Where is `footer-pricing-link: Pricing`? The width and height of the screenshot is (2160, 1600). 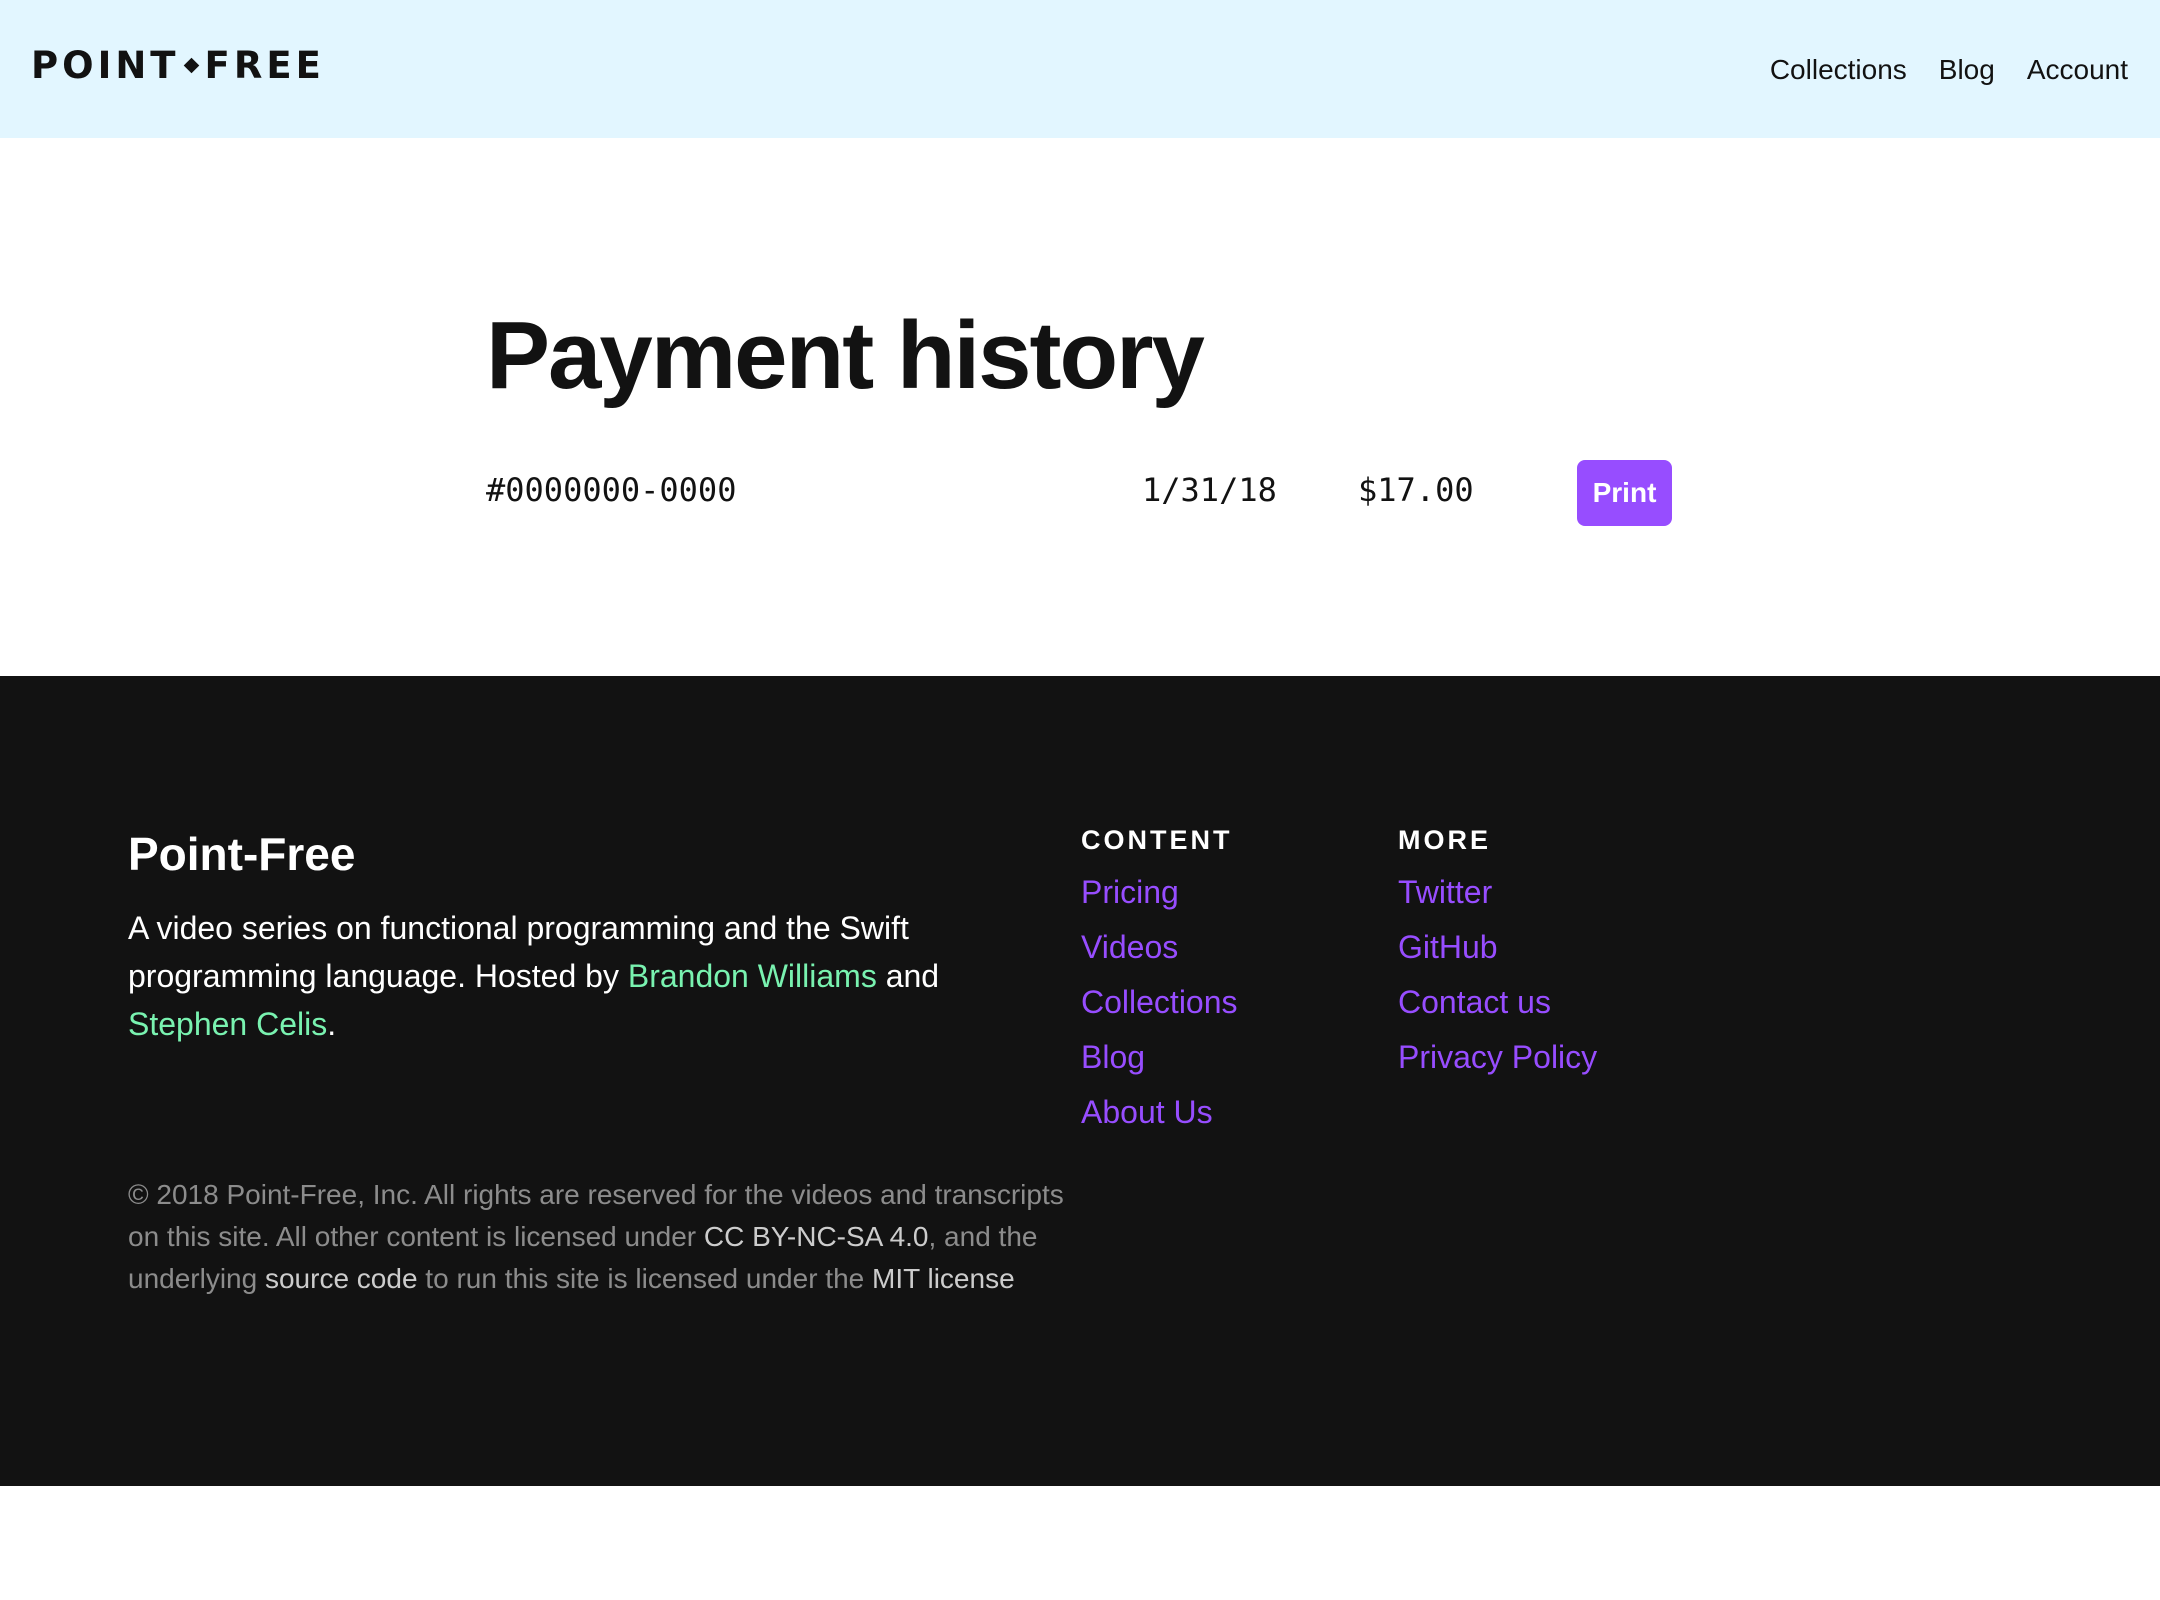 footer-pricing-link: Pricing is located at coordinates (1130, 892).